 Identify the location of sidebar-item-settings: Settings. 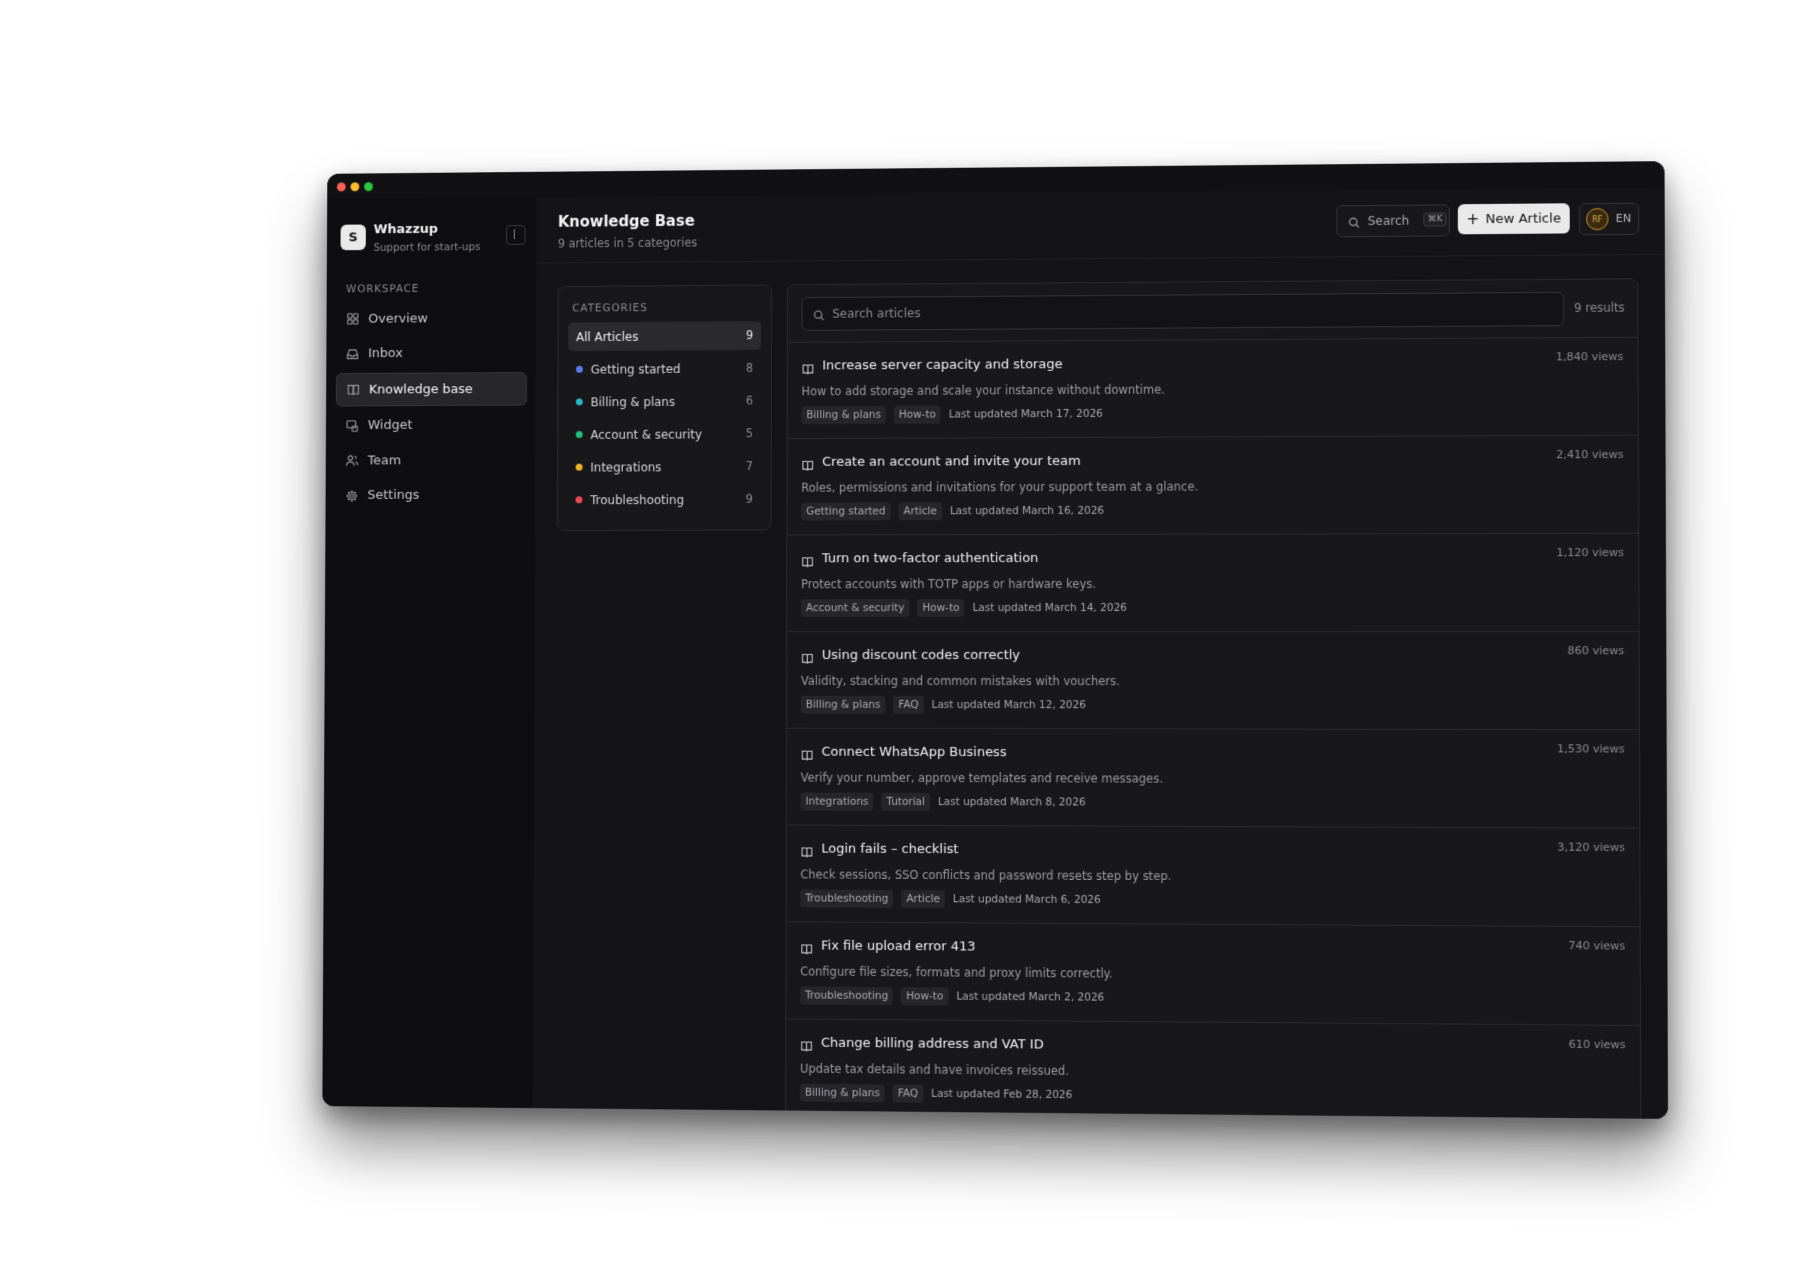
(430, 495).